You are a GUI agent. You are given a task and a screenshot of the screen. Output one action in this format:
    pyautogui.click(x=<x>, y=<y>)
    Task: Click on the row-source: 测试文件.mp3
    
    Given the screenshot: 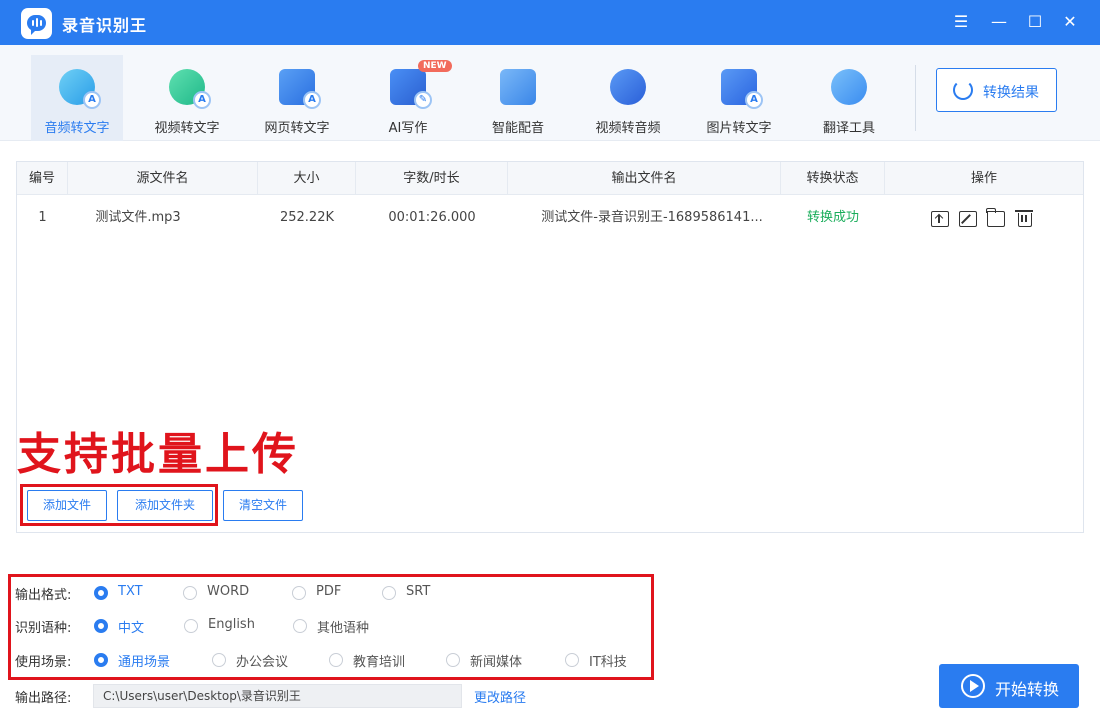 What is the action you would take?
    pyautogui.click(x=138, y=217)
    